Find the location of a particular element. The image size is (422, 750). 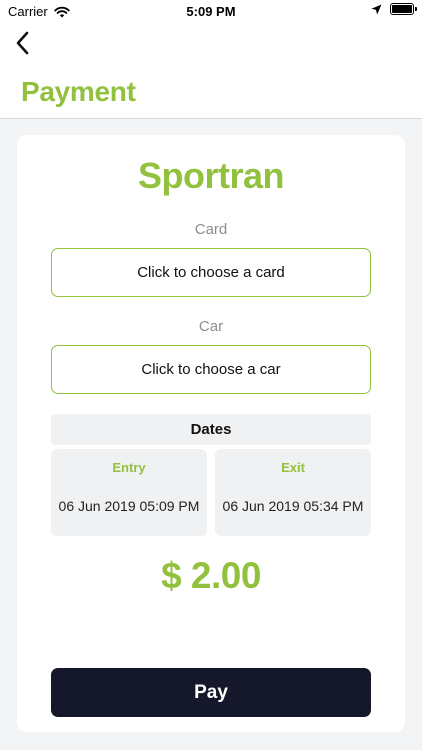

choose-car-button: Click to choose a car is located at coordinates (211, 369).